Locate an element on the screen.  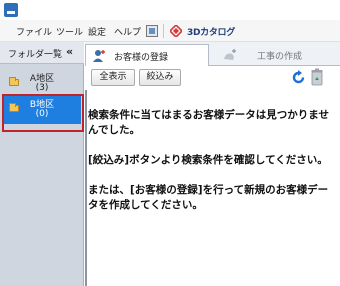
menu-bar: ファイル ツール 設定 ヘルプ 3Dカタログ is located at coordinates (170, 31).